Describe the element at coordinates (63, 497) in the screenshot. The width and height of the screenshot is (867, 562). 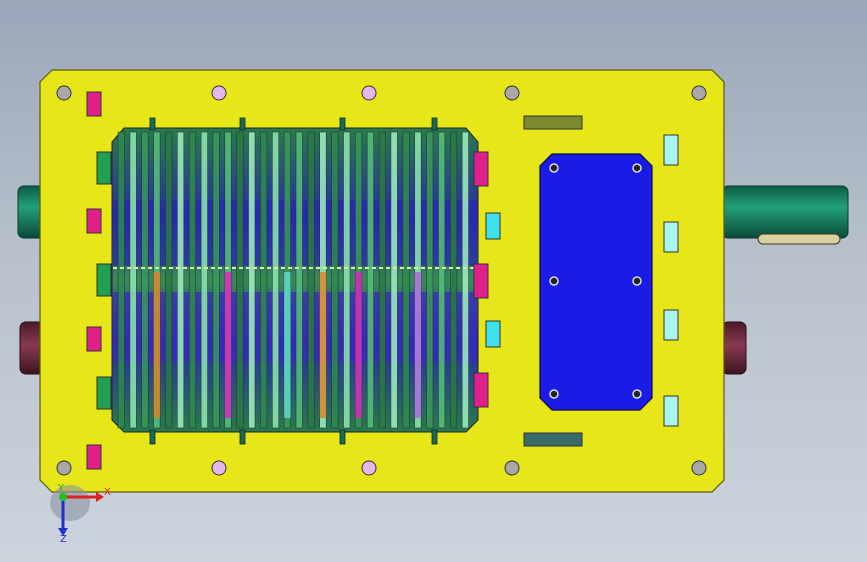
I see `y-axis-point` at that location.